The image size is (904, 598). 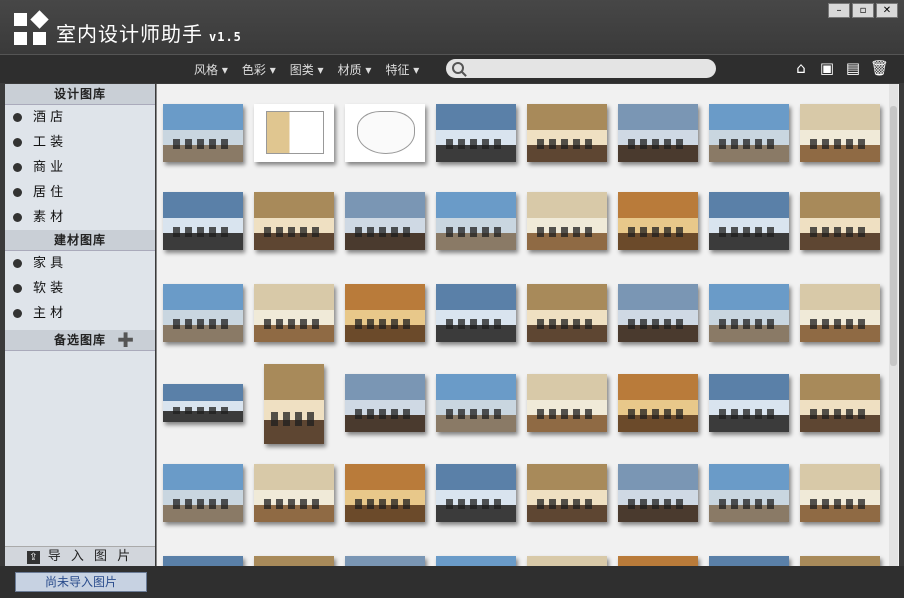 What do you see at coordinates (80, 288) in the screenshot?
I see `sidebar-item-soft-decor: 软 装` at bounding box center [80, 288].